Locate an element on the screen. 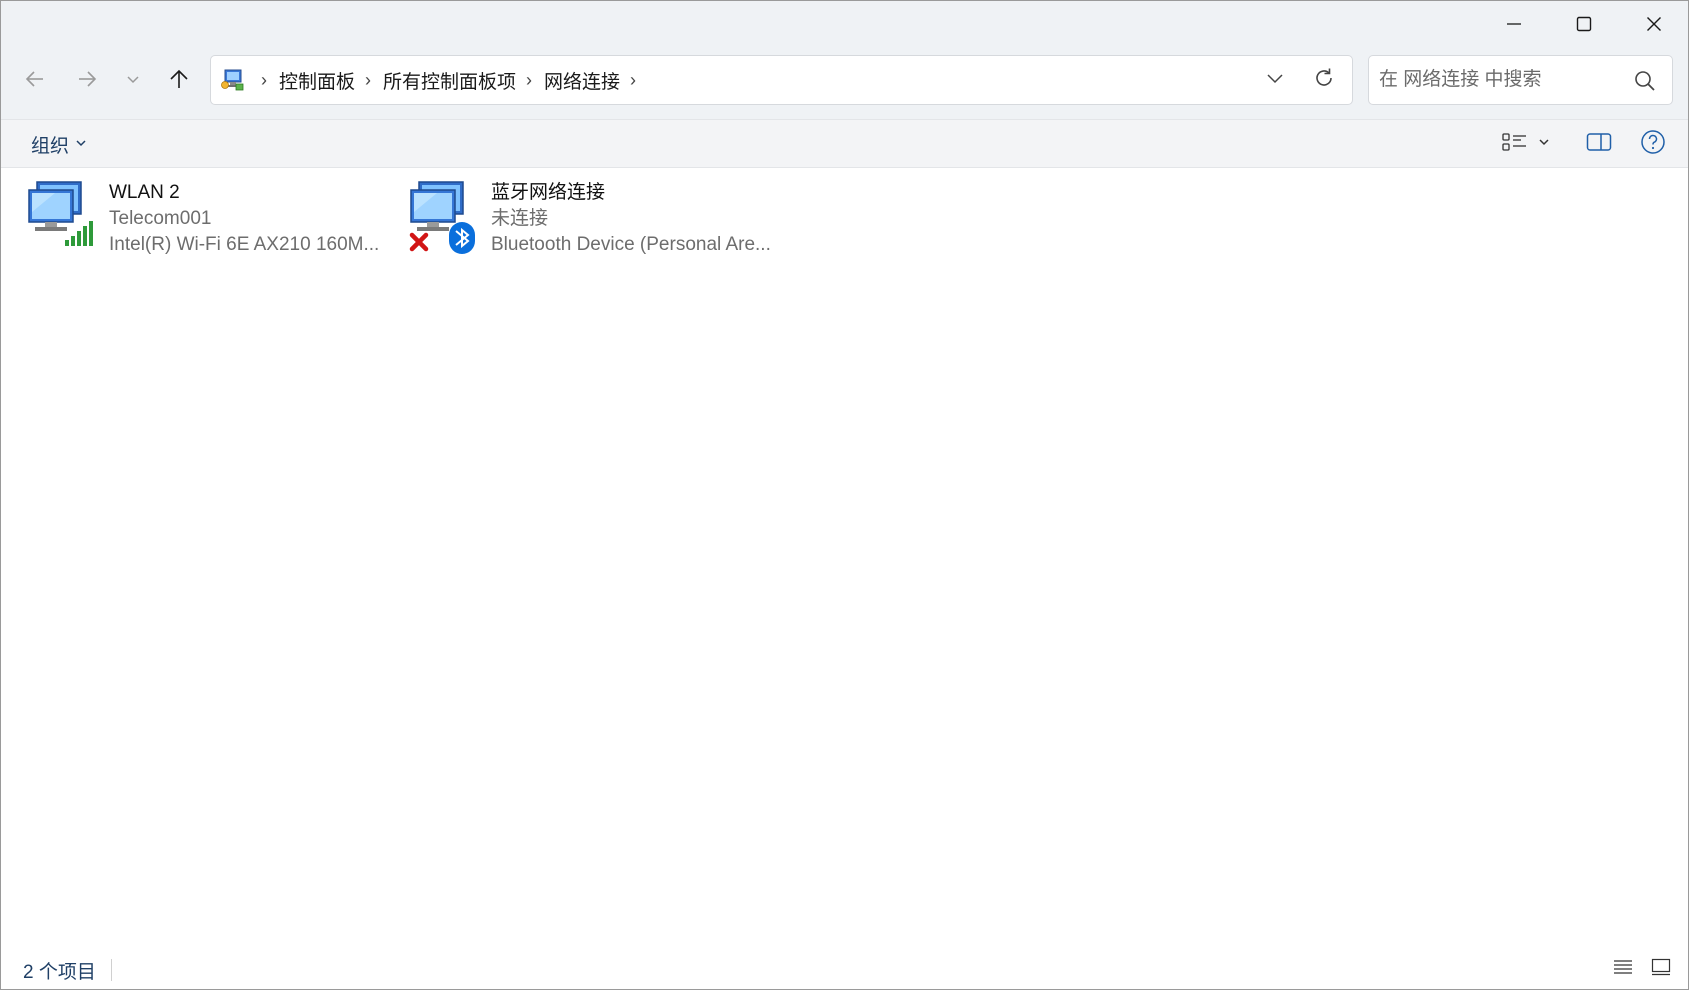 Image resolution: width=1689 pixels, height=990 pixels. title-bar is located at coordinates (844, 24).